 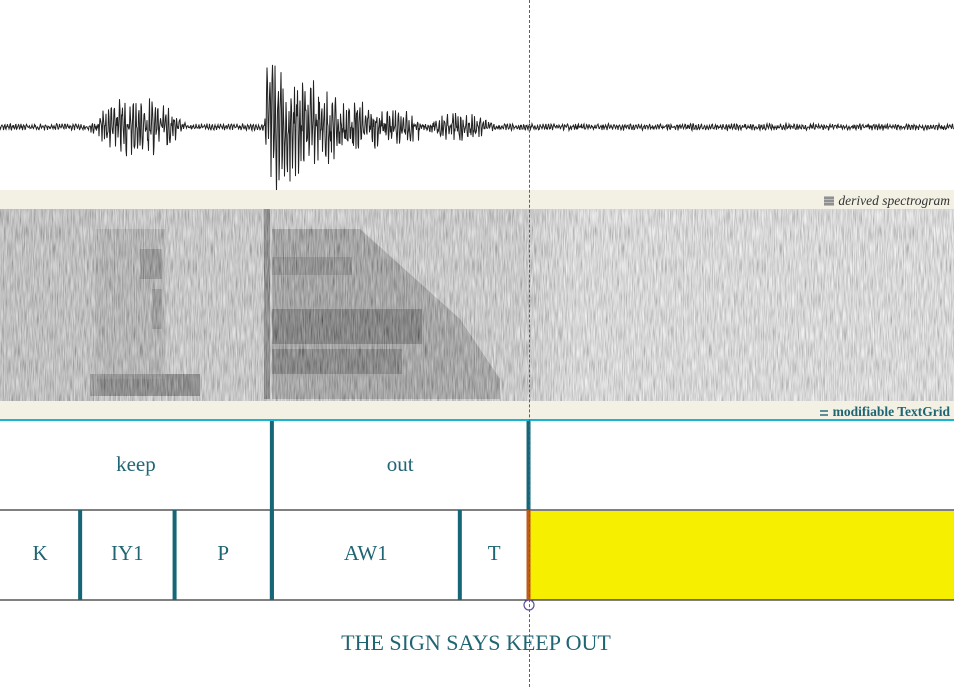 What do you see at coordinates (366, 553) in the screenshot?
I see `phone-interval-label: AW1` at bounding box center [366, 553].